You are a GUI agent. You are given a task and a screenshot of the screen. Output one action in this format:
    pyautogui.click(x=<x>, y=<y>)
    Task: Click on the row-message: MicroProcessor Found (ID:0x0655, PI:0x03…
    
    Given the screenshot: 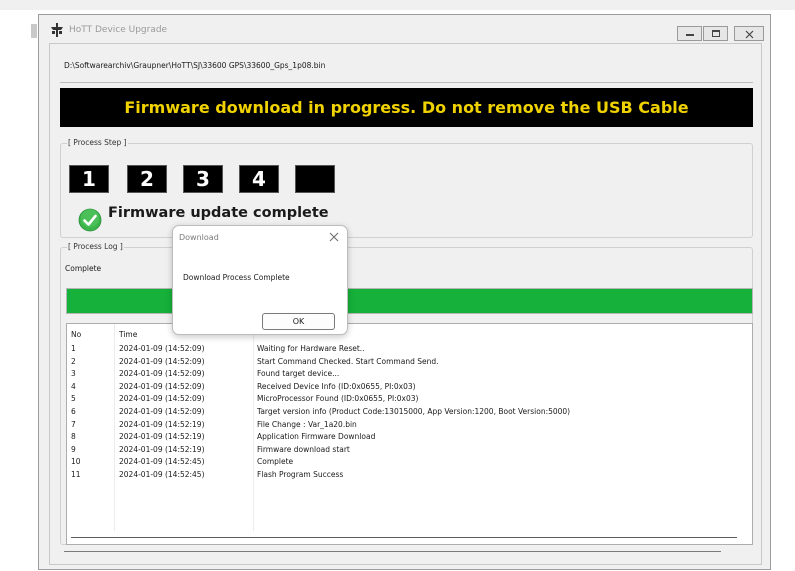 What is the action you would take?
    pyautogui.click(x=338, y=399)
    